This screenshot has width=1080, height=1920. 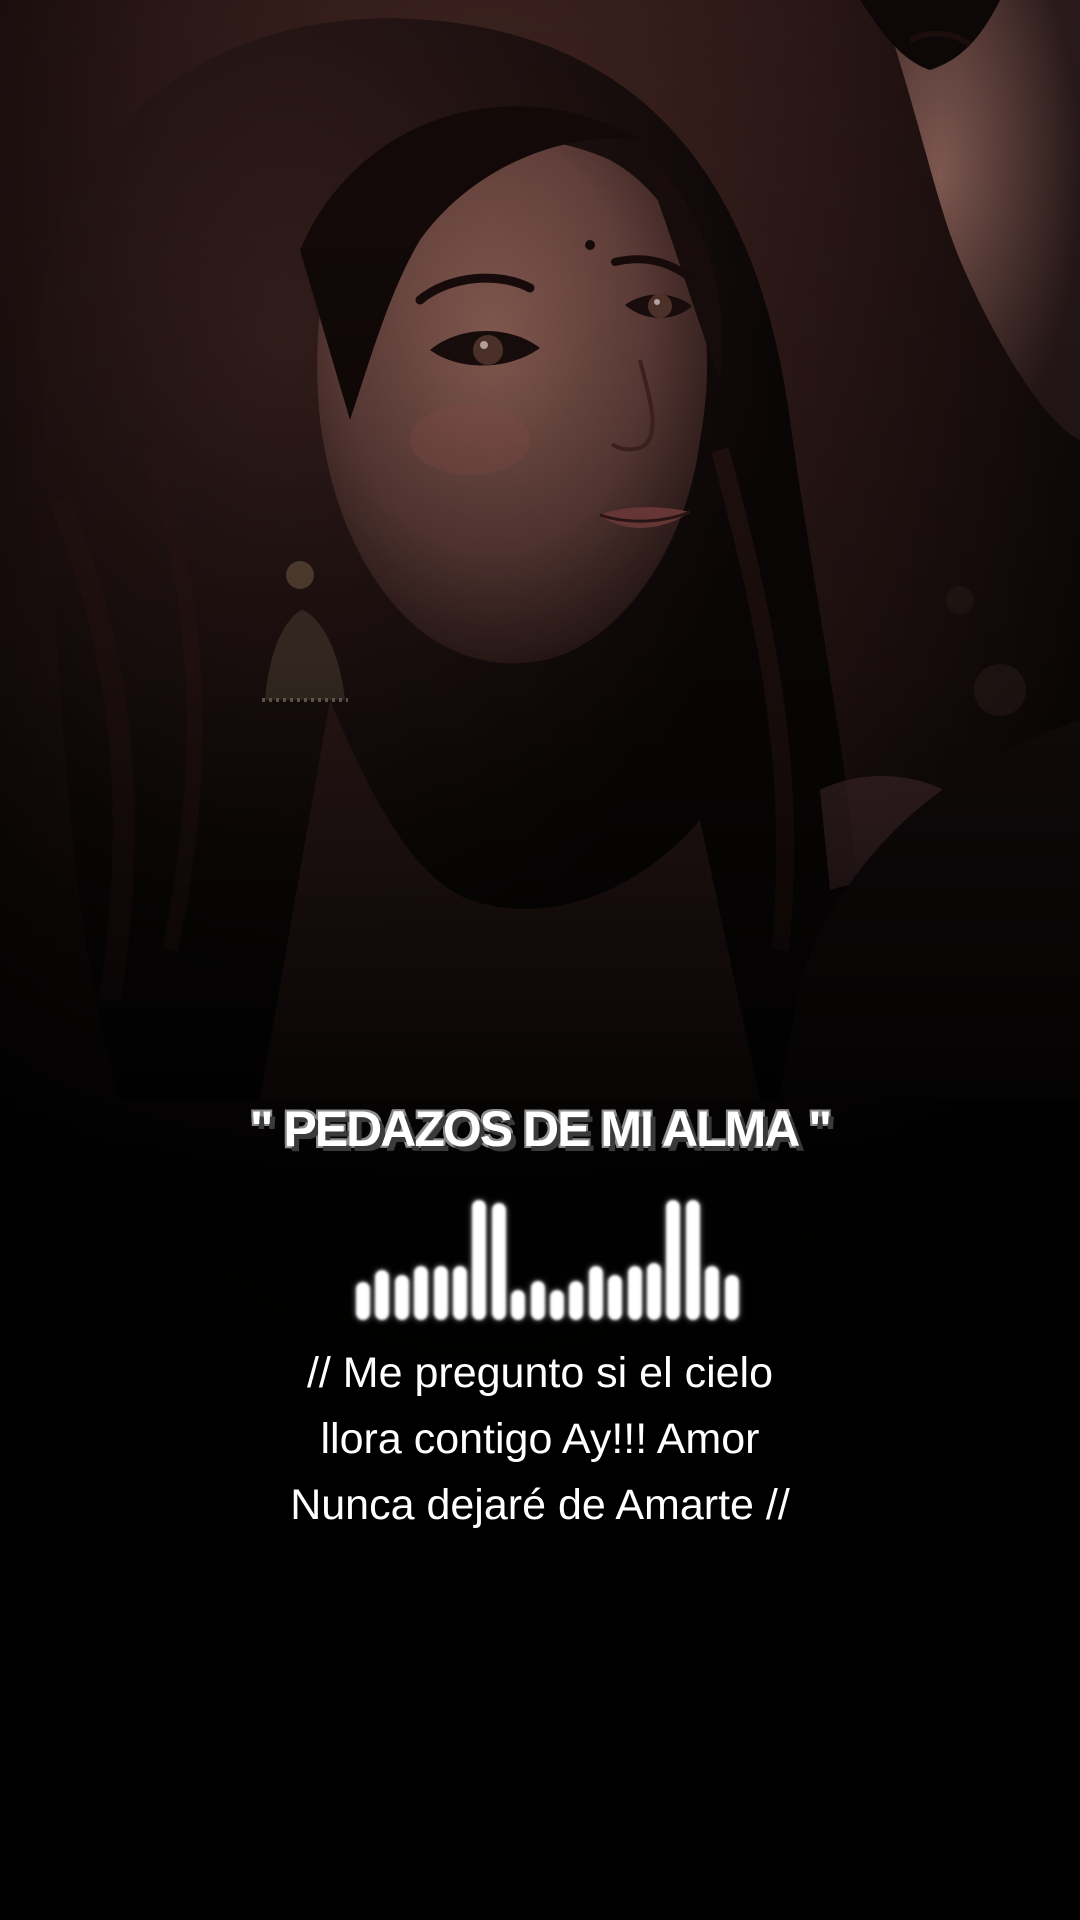 I want to click on audio-visualizer, so click(x=548, y=1245).